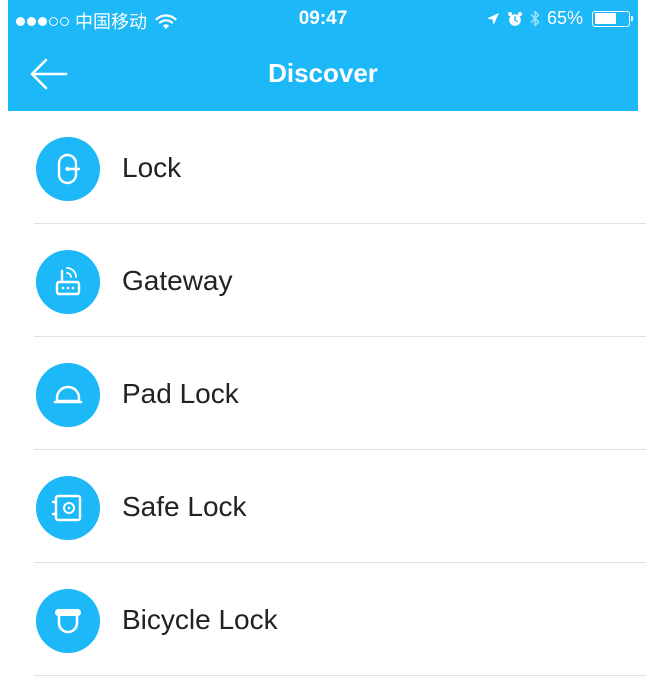 The image size is (646, 679). I want to click on battery-icon, so click(612, 18).